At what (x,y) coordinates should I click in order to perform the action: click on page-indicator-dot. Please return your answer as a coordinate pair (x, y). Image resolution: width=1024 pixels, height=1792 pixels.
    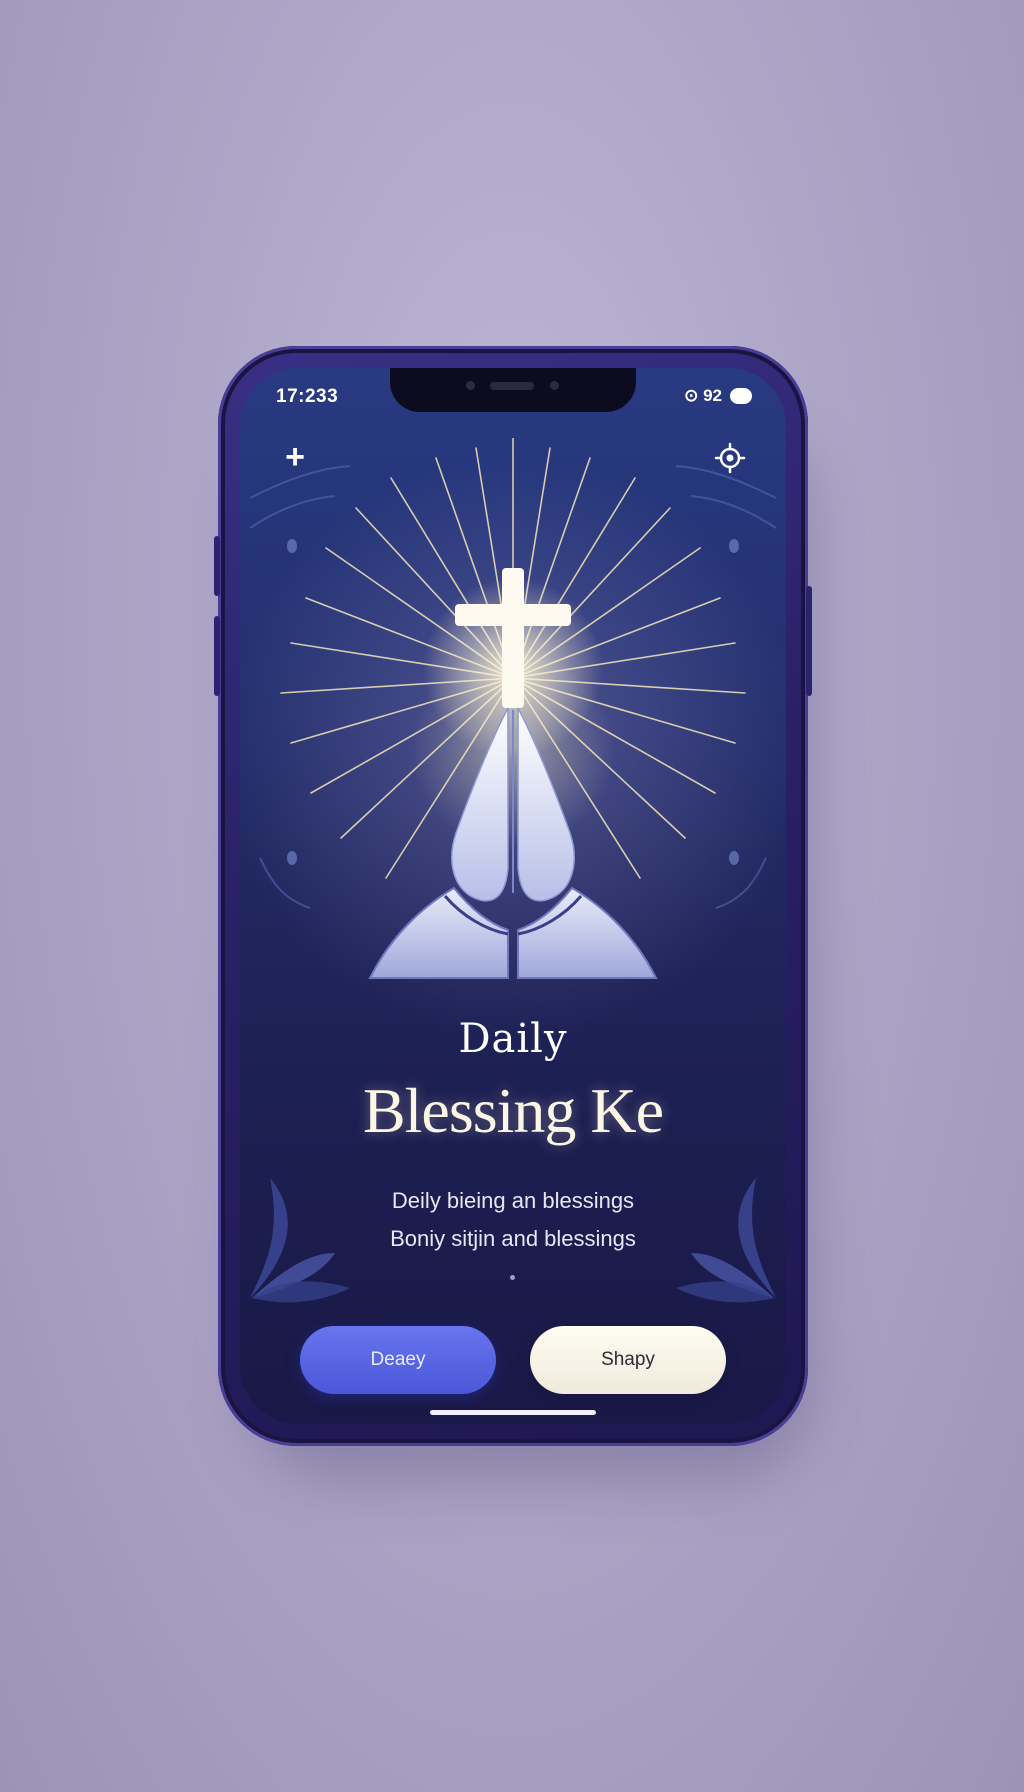
    Looking at the image, I should click on (512, 1277).